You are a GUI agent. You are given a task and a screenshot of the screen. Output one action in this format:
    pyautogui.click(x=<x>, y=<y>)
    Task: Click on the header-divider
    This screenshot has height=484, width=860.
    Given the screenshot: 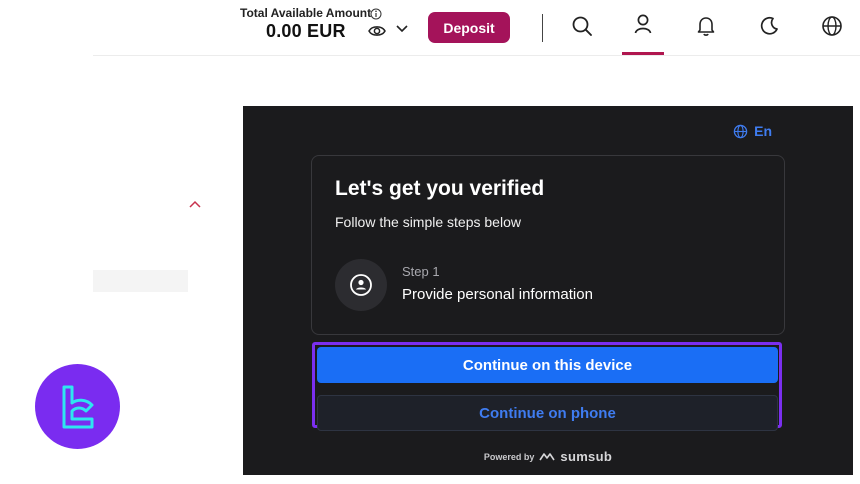 What is the action you would take?
    pyautogui.click(x=476, y=55)
    